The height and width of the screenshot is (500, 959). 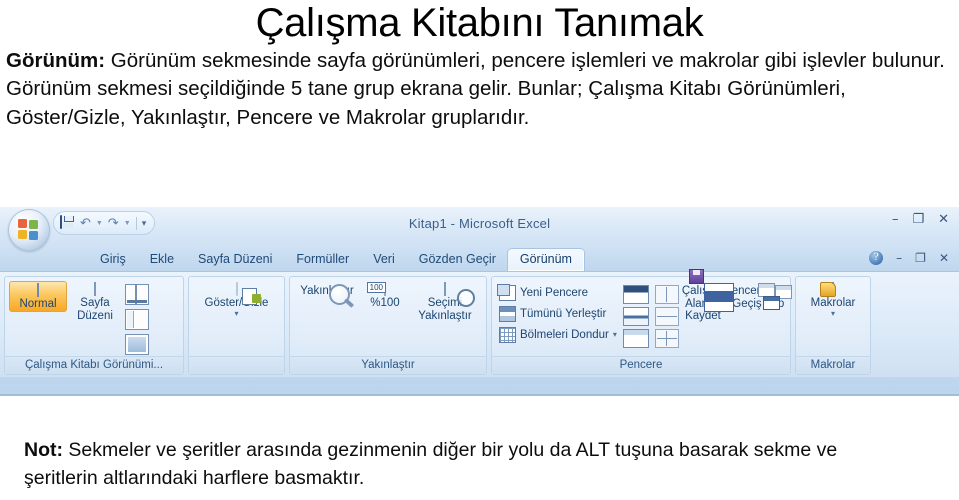 I want to click on workbook-minimize-icon: –, so click(x=899, y=258).